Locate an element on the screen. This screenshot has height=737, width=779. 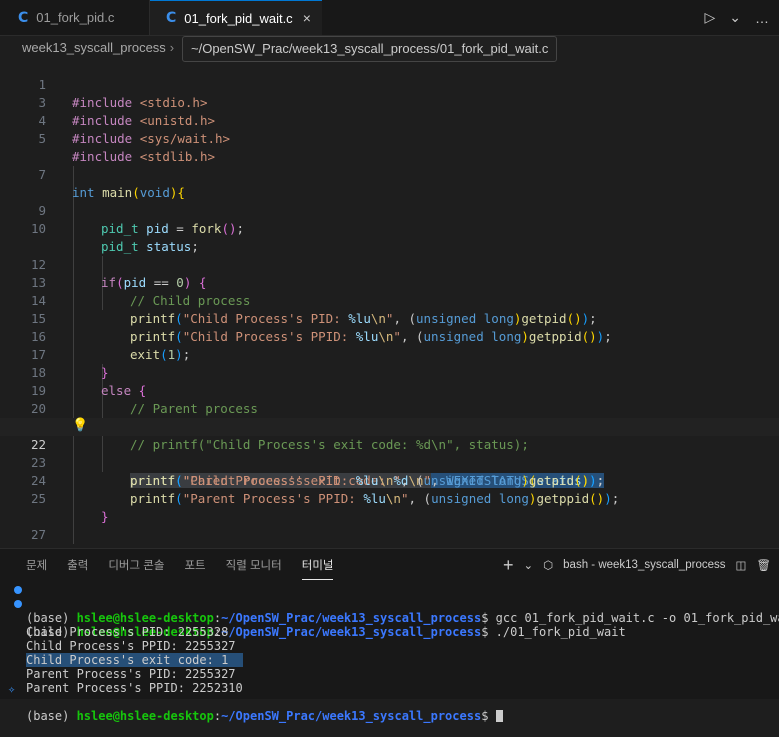
tab-debug-console: 디버그 콘솔 is located at coordinates (136, 565).